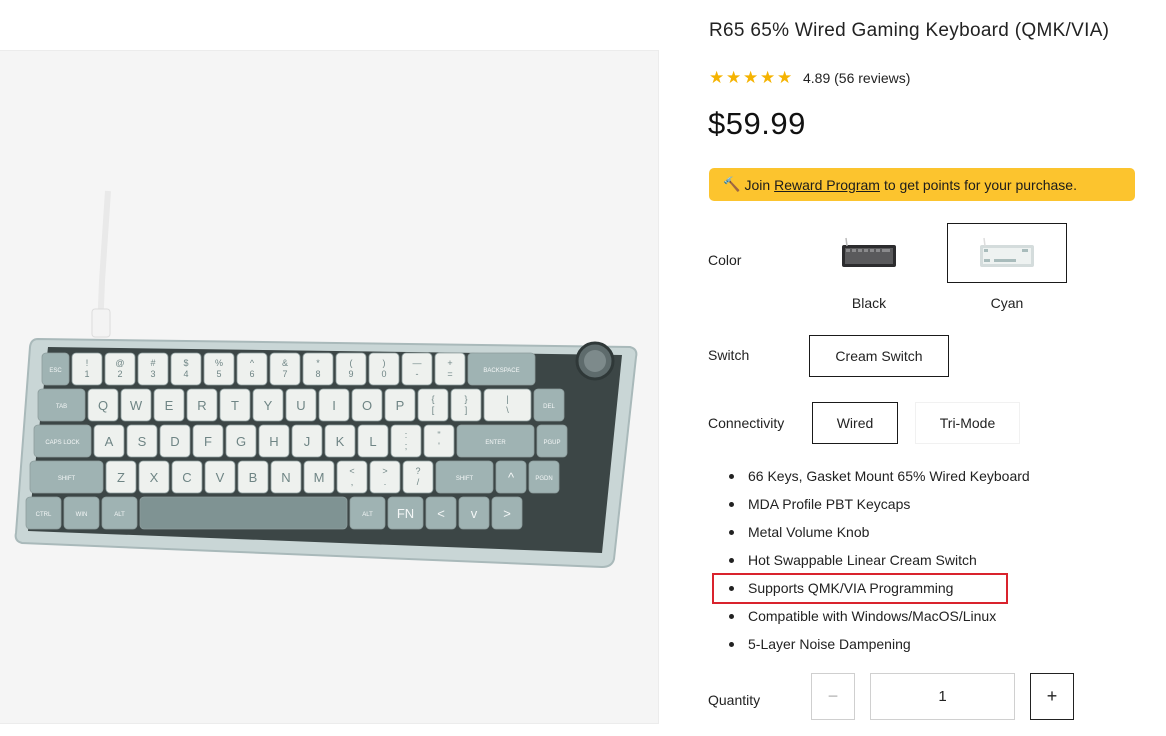 The width and height of the screenshot is (1166, 736). What do you see at coordinates (495, 443) in the screenshot?
I see `keycap-legend: ENTER` at bounding box center [495, 443].